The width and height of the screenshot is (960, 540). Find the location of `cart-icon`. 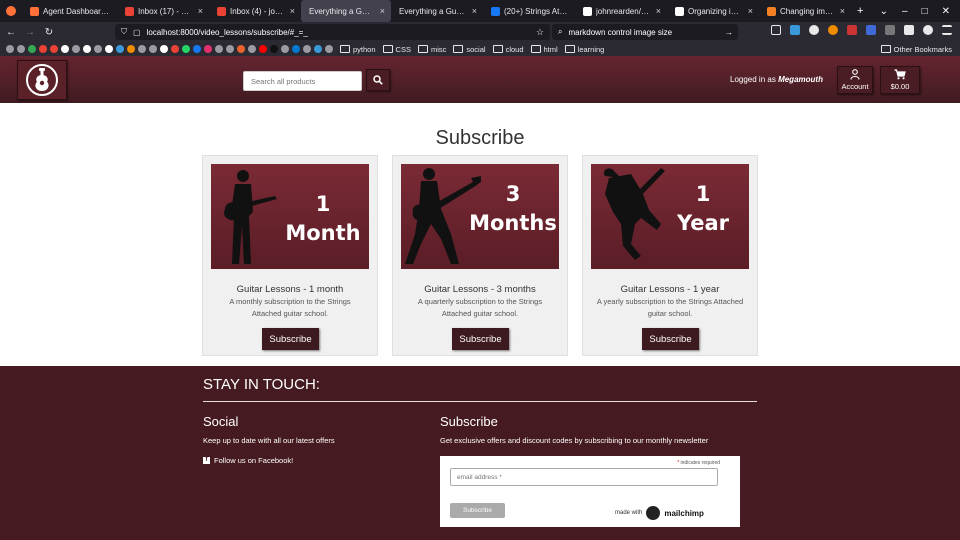

cart-icon is located at coordinates (900, 74).